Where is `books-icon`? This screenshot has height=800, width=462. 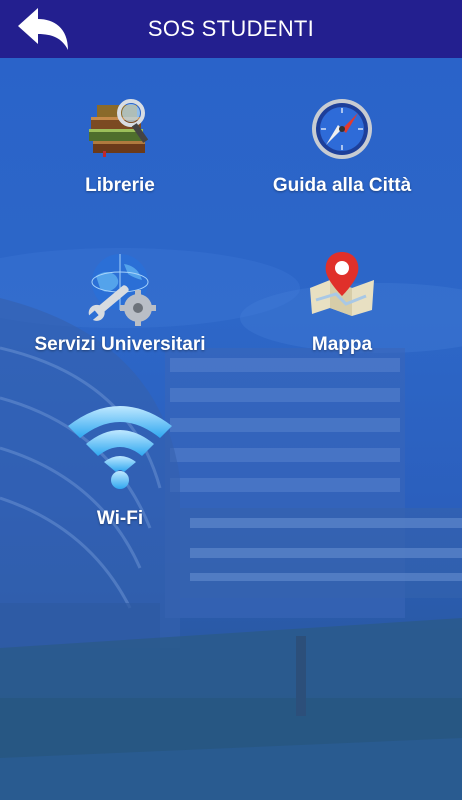
books-icon is located at coordinates (119, 128).